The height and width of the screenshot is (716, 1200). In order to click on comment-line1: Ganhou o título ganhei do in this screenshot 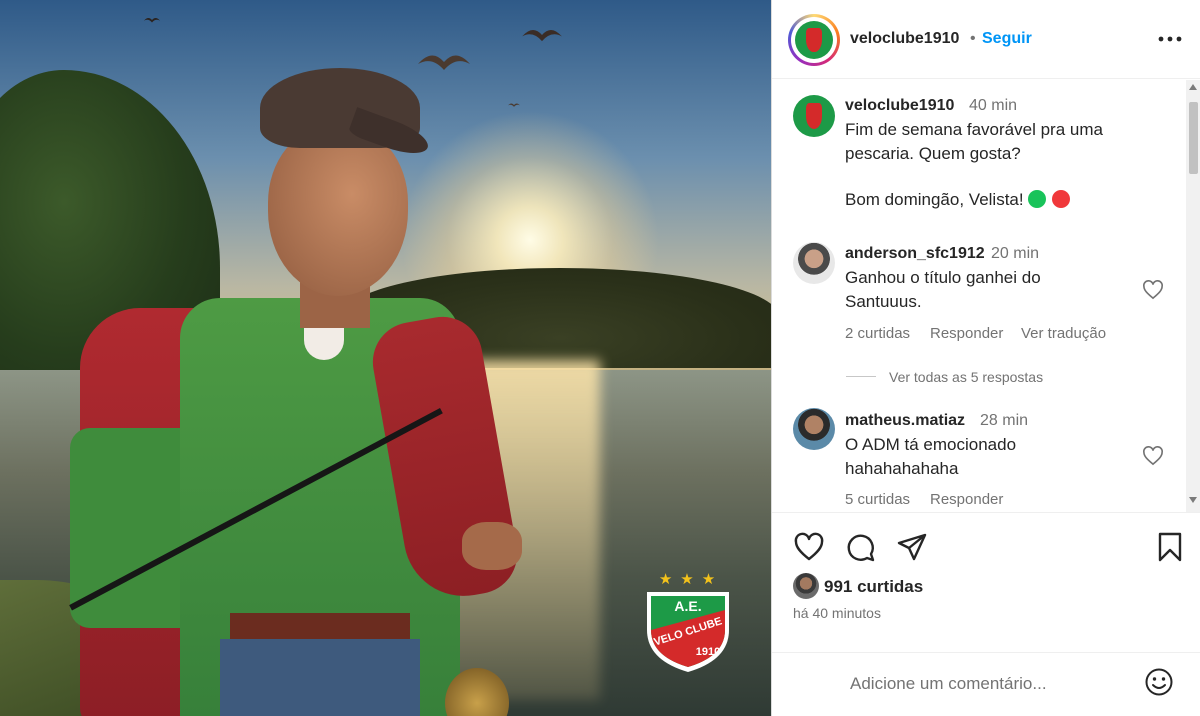, I will do `click(943, 277)`.